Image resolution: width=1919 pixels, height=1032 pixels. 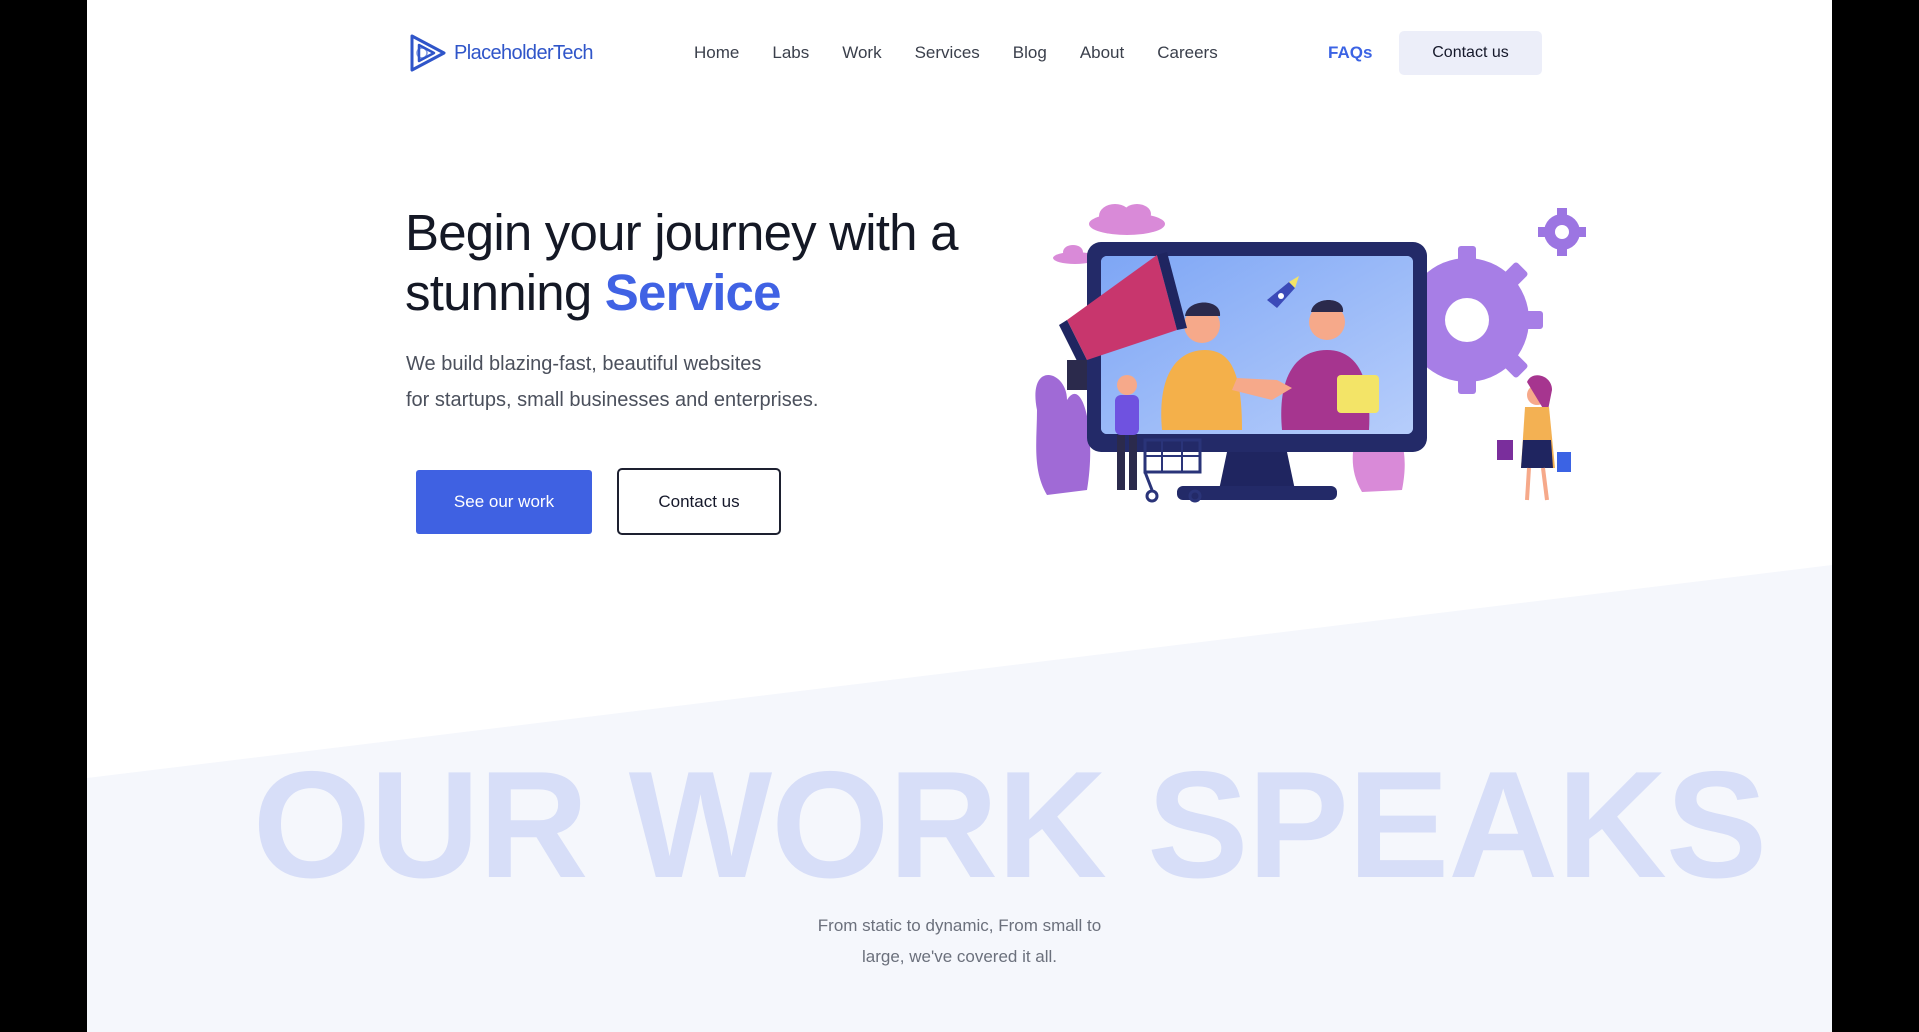 What do you see at coordinates (699, 501) in the screenshot?
I see `hero-contact-button: Contact us` at bounding box center [699, 501].